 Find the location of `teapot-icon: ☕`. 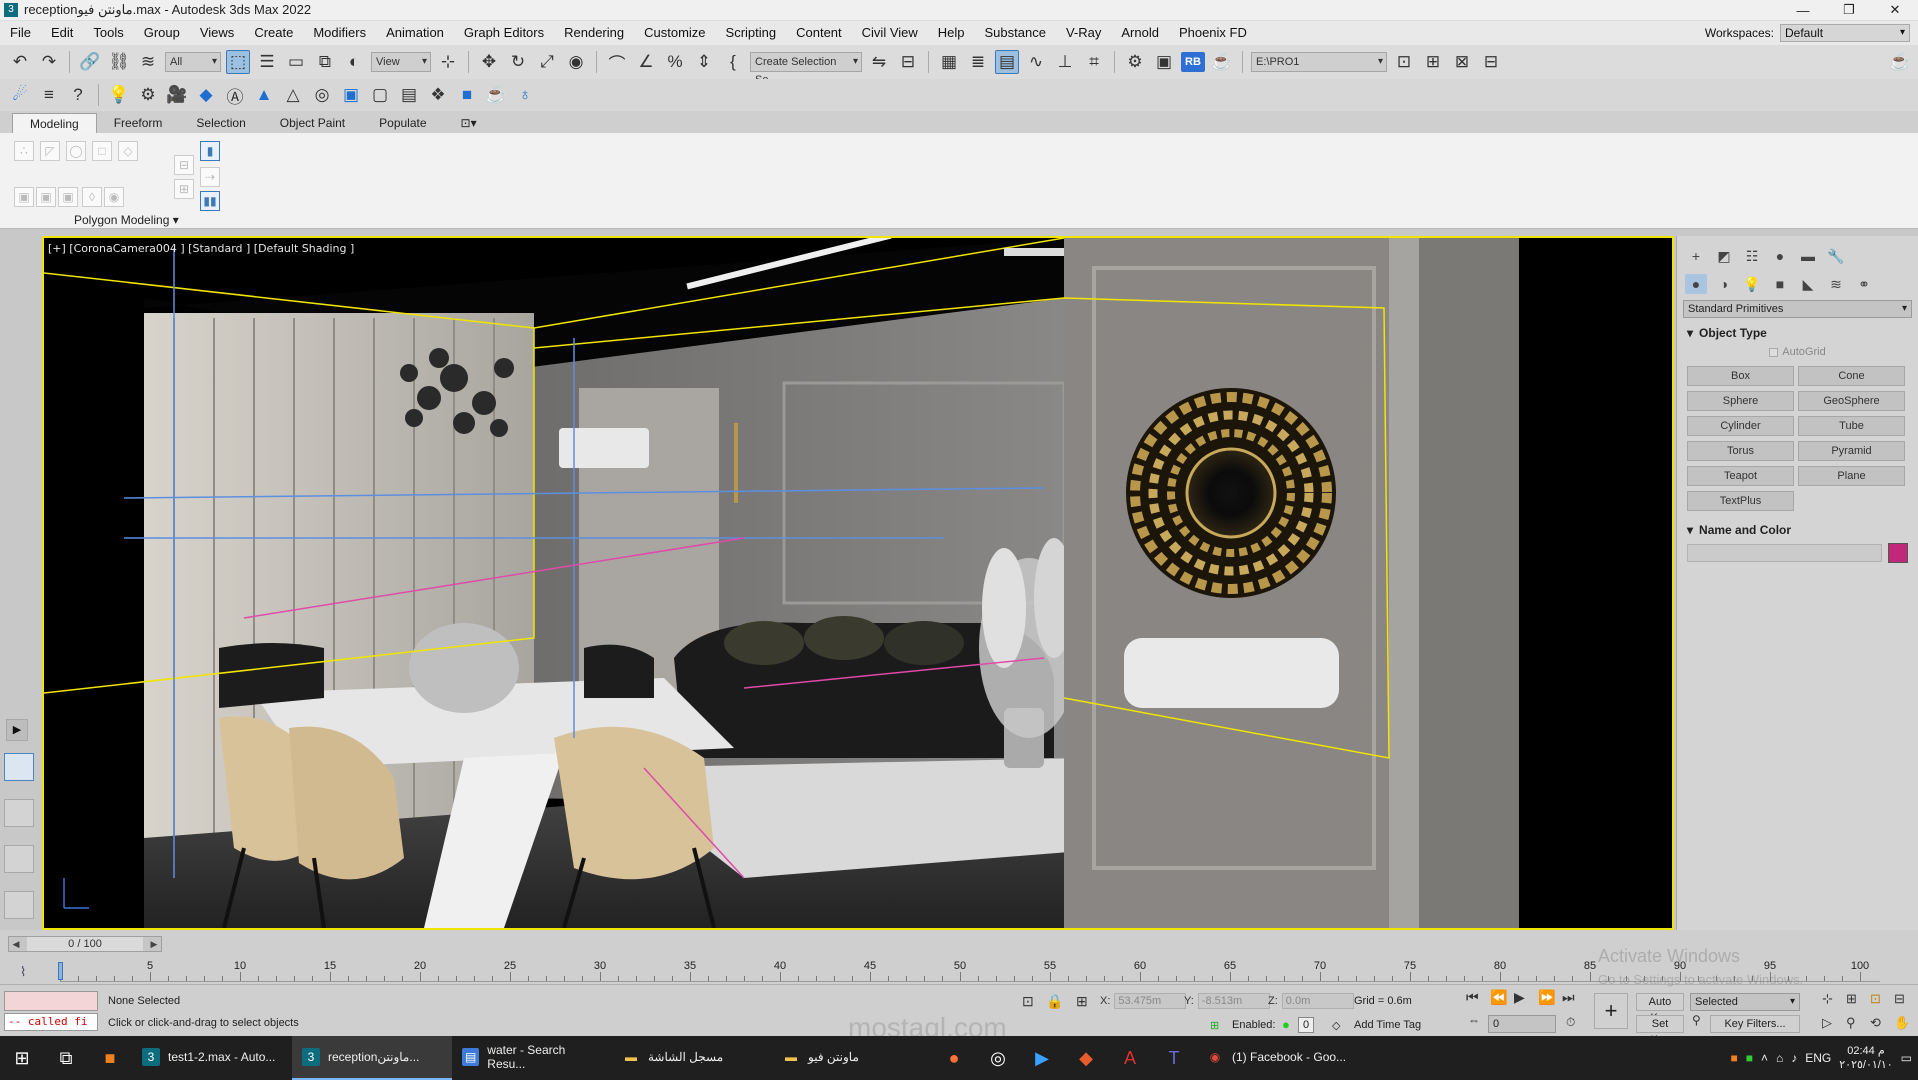

teapot-icon: ☕ is located at coordinates (1900, 62).